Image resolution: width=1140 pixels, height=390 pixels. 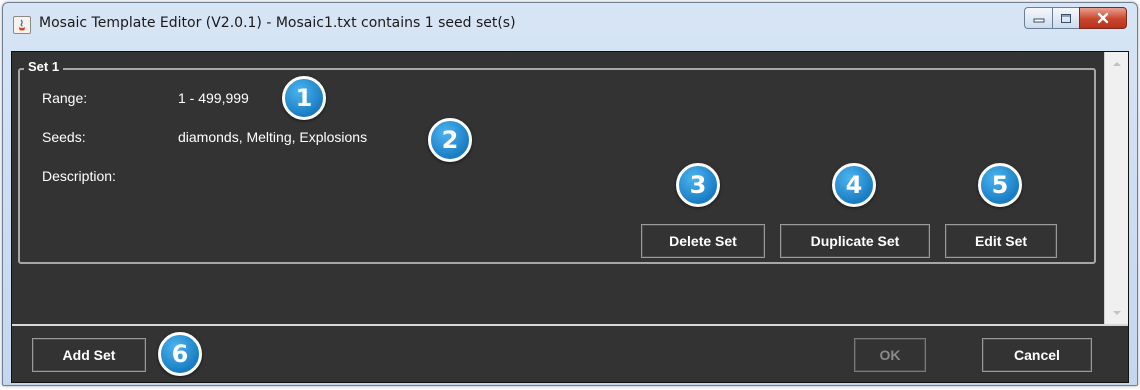 I want to click on minimize-icon, so click(x=1038, y=20).